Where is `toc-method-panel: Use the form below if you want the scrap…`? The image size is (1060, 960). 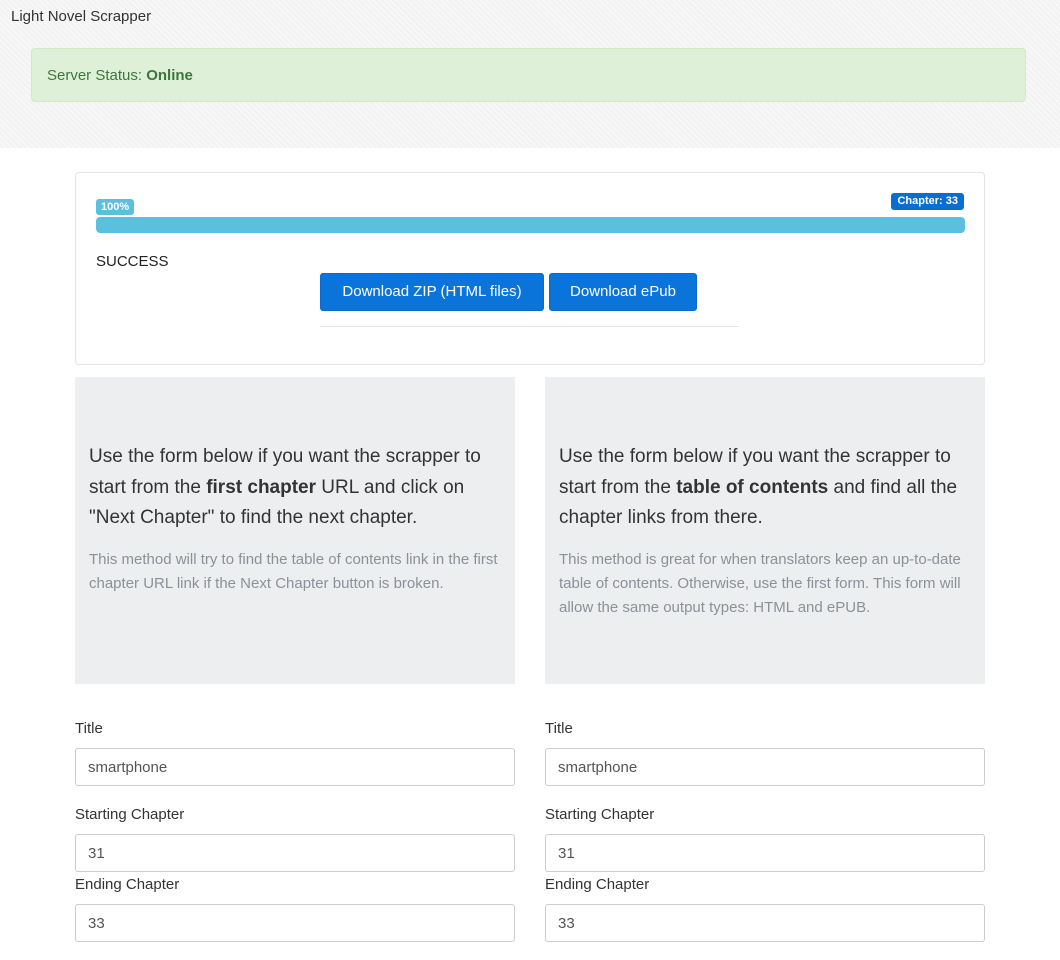 toc-method-panel: Use the form below if you want the scrap… is located at coordinates (765, 530).